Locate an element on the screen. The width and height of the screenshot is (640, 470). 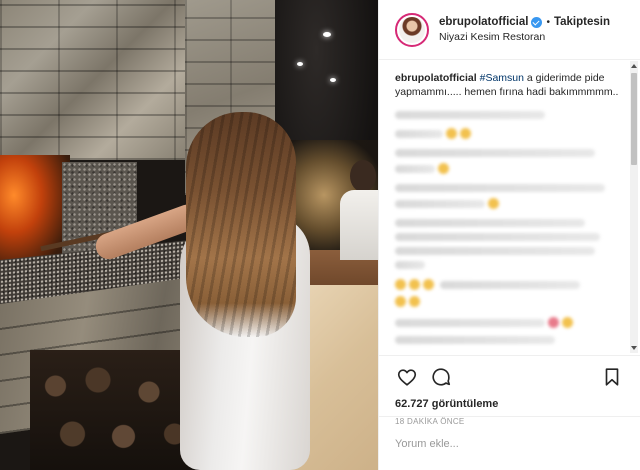
speech-bubble-icon is located at coordinates (441, 377).